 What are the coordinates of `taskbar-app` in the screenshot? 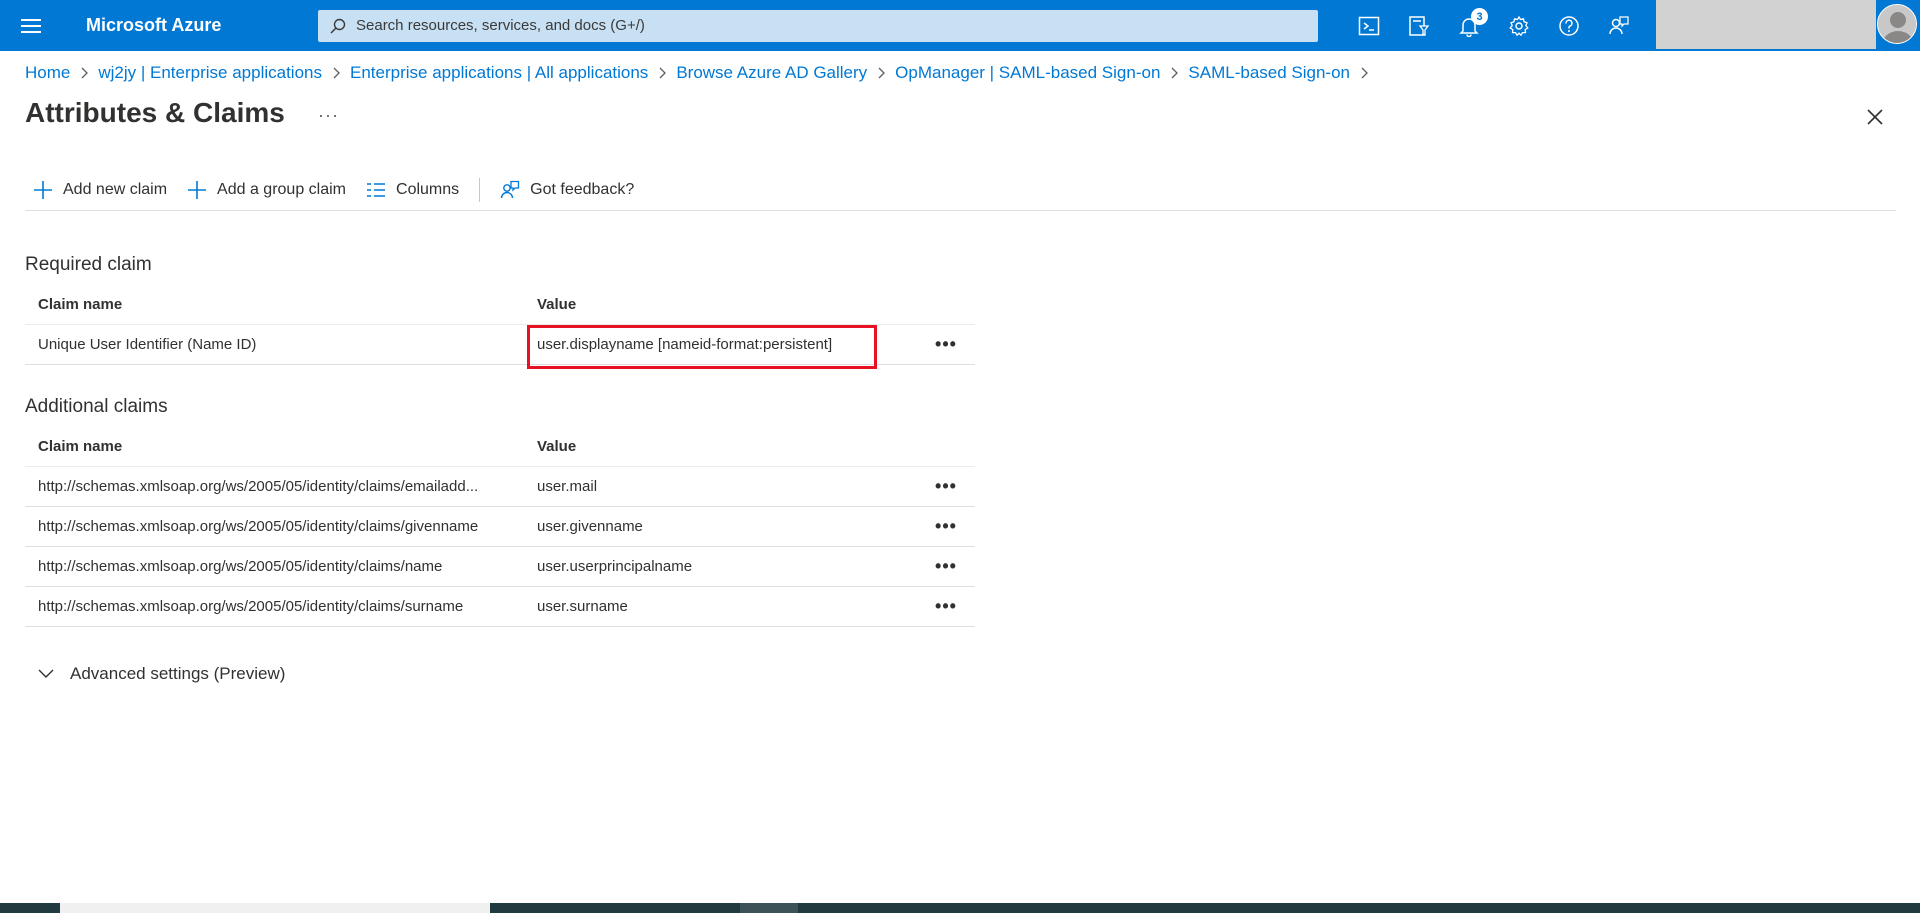 It's located at (769, 908).